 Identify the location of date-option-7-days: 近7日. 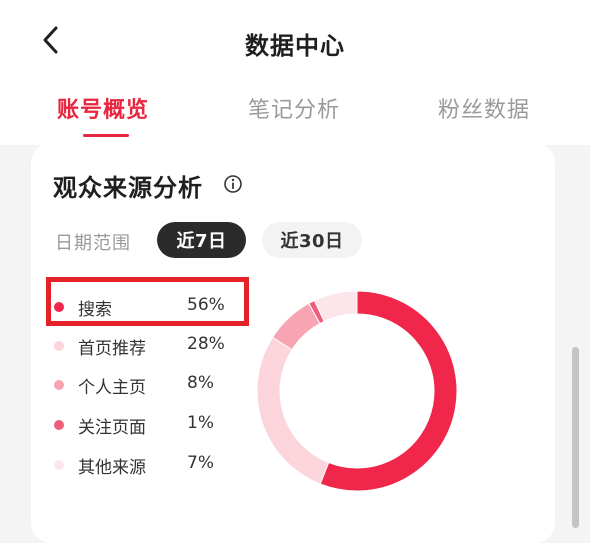
(201, 240).